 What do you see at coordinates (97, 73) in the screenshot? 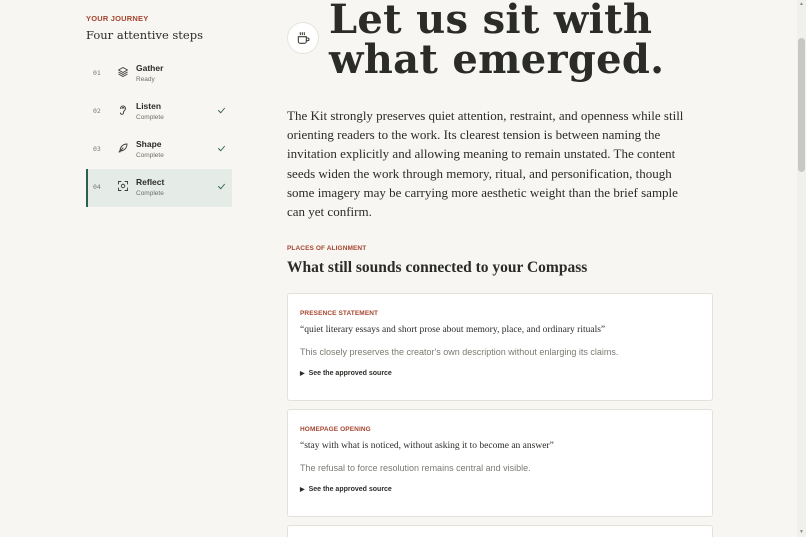
I see `step-number: 01` at bounding box center [97, 73].